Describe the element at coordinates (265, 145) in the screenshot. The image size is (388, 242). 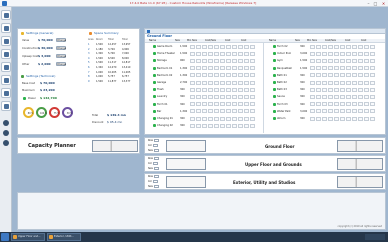
I see `section-ground-floor: Row Col Size Ground Floor` at that location.